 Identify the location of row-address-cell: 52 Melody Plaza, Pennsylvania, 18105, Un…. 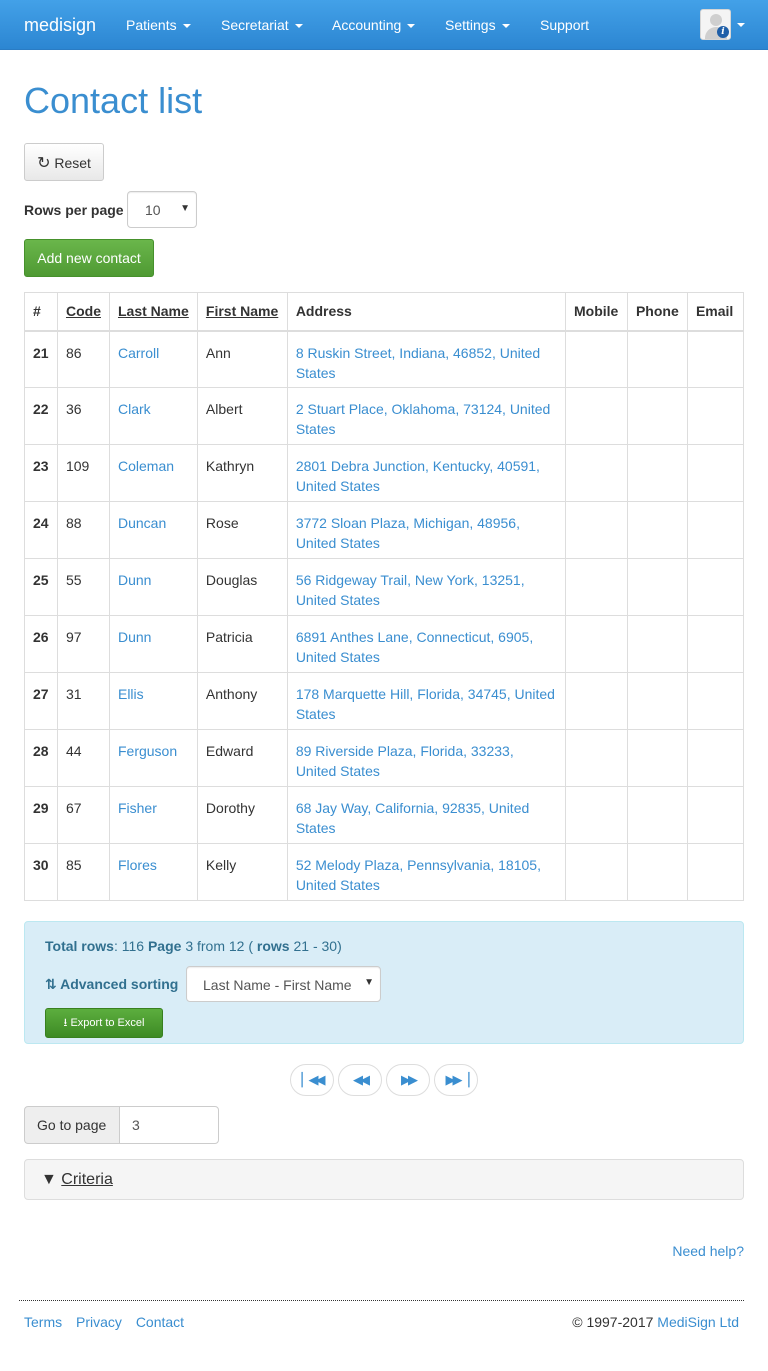
(426, 872).